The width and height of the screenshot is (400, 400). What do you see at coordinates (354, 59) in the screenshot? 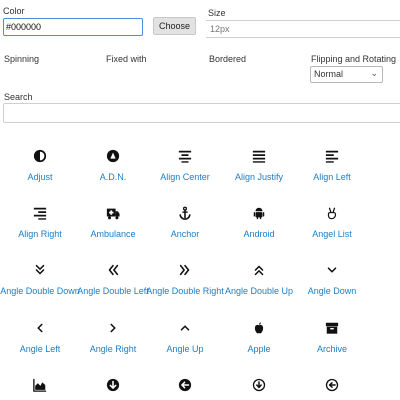
I see `flip-rotate-label: Flipping and Rotating` at bounding box center [354, 59].